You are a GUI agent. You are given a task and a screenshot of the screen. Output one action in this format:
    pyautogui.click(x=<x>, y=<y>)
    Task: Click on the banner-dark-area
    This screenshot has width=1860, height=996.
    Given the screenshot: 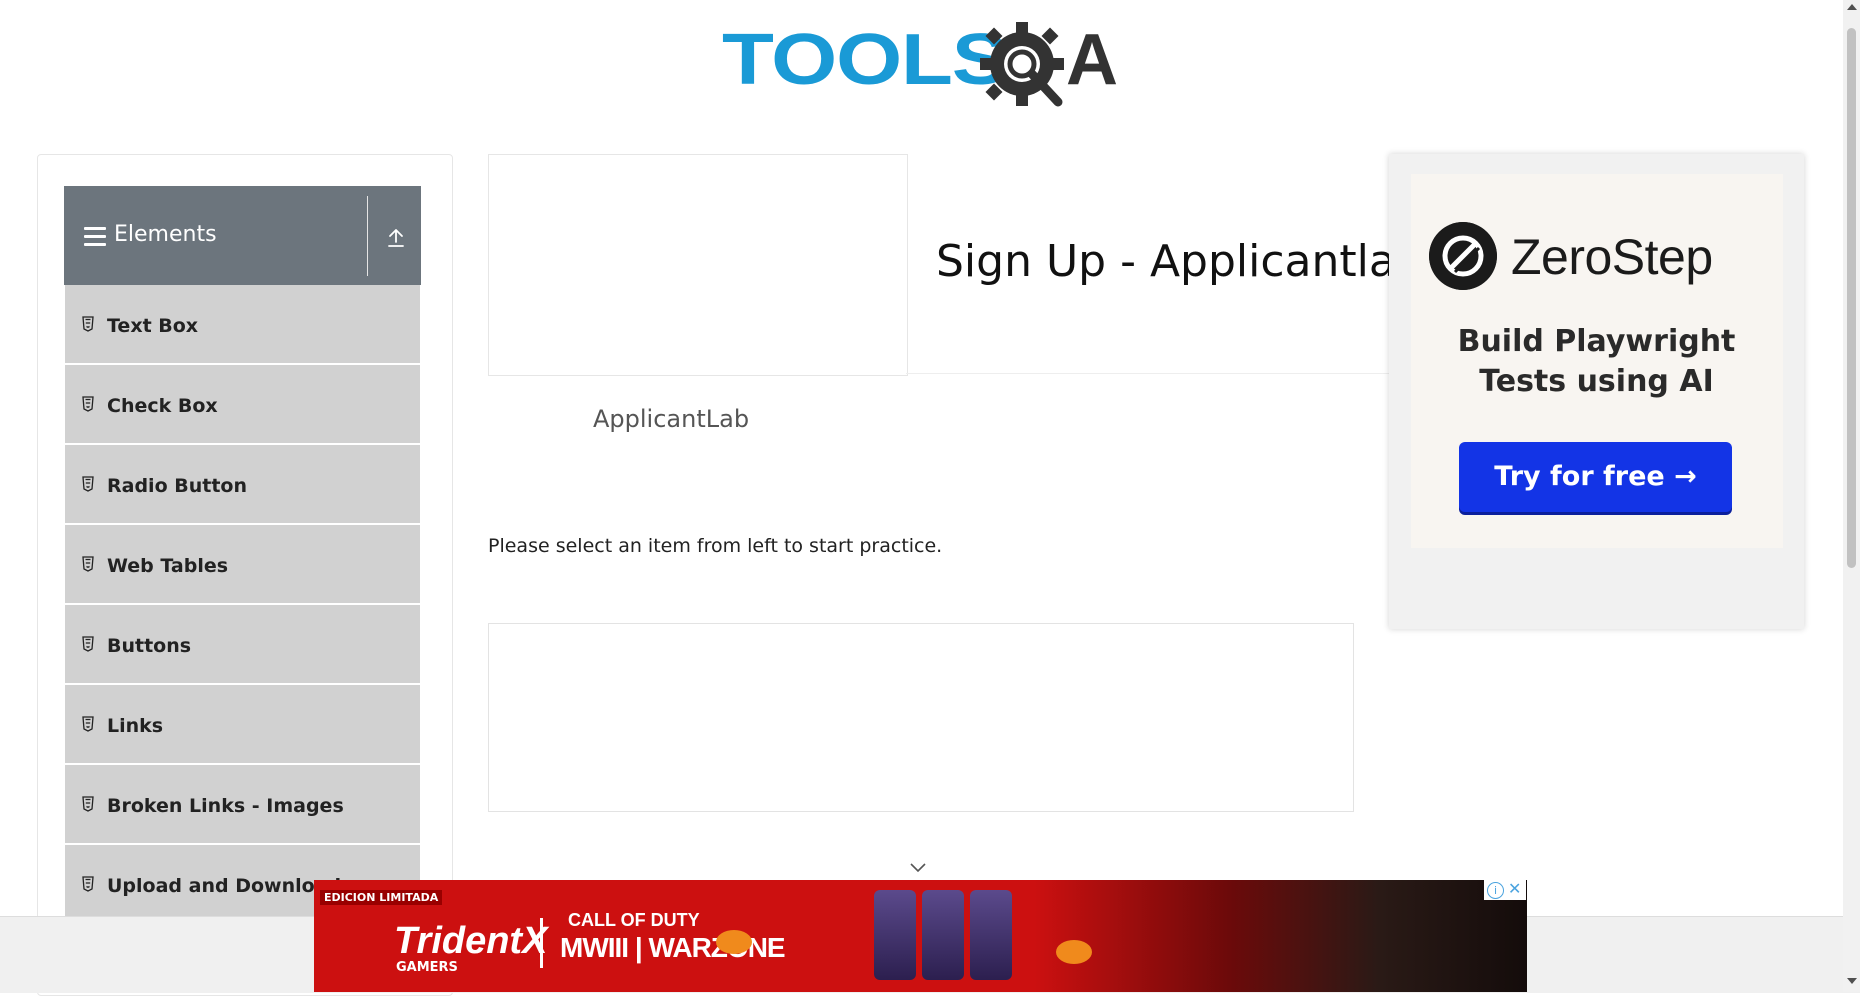 What is the action you would take?
    pyautogui.click(x=1280, y=936)
    